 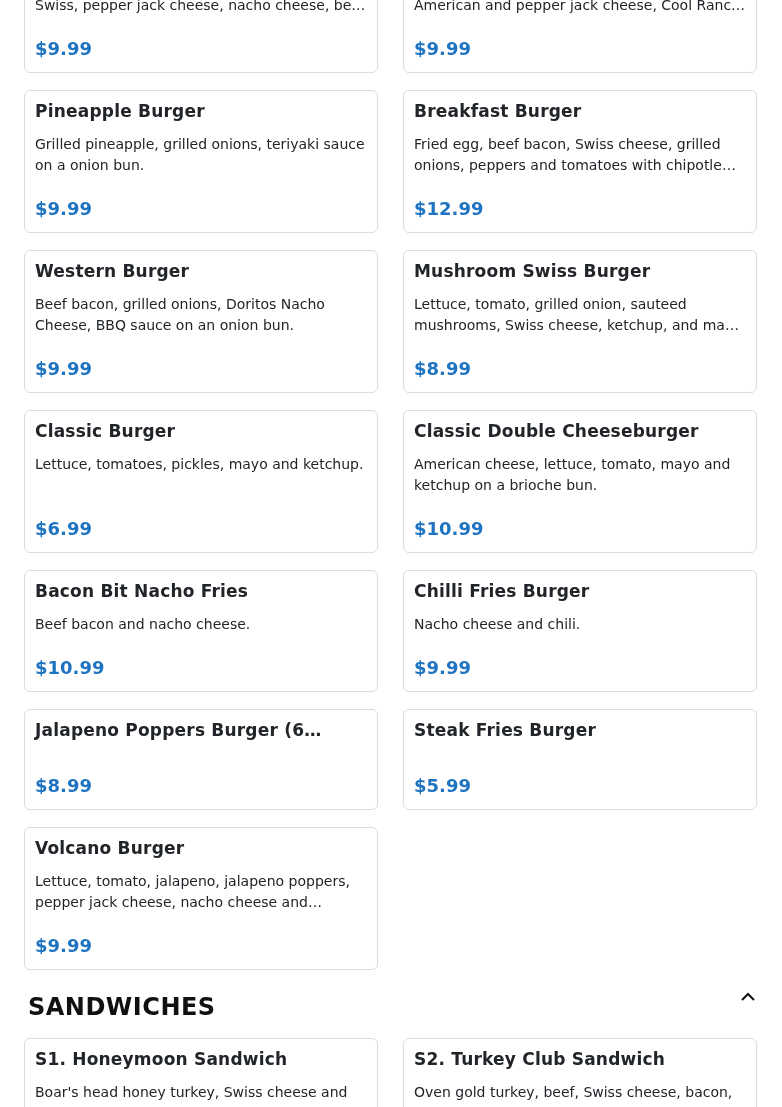 I want to click on item-name: Breakfast Burger, so click(x=498, y=111).